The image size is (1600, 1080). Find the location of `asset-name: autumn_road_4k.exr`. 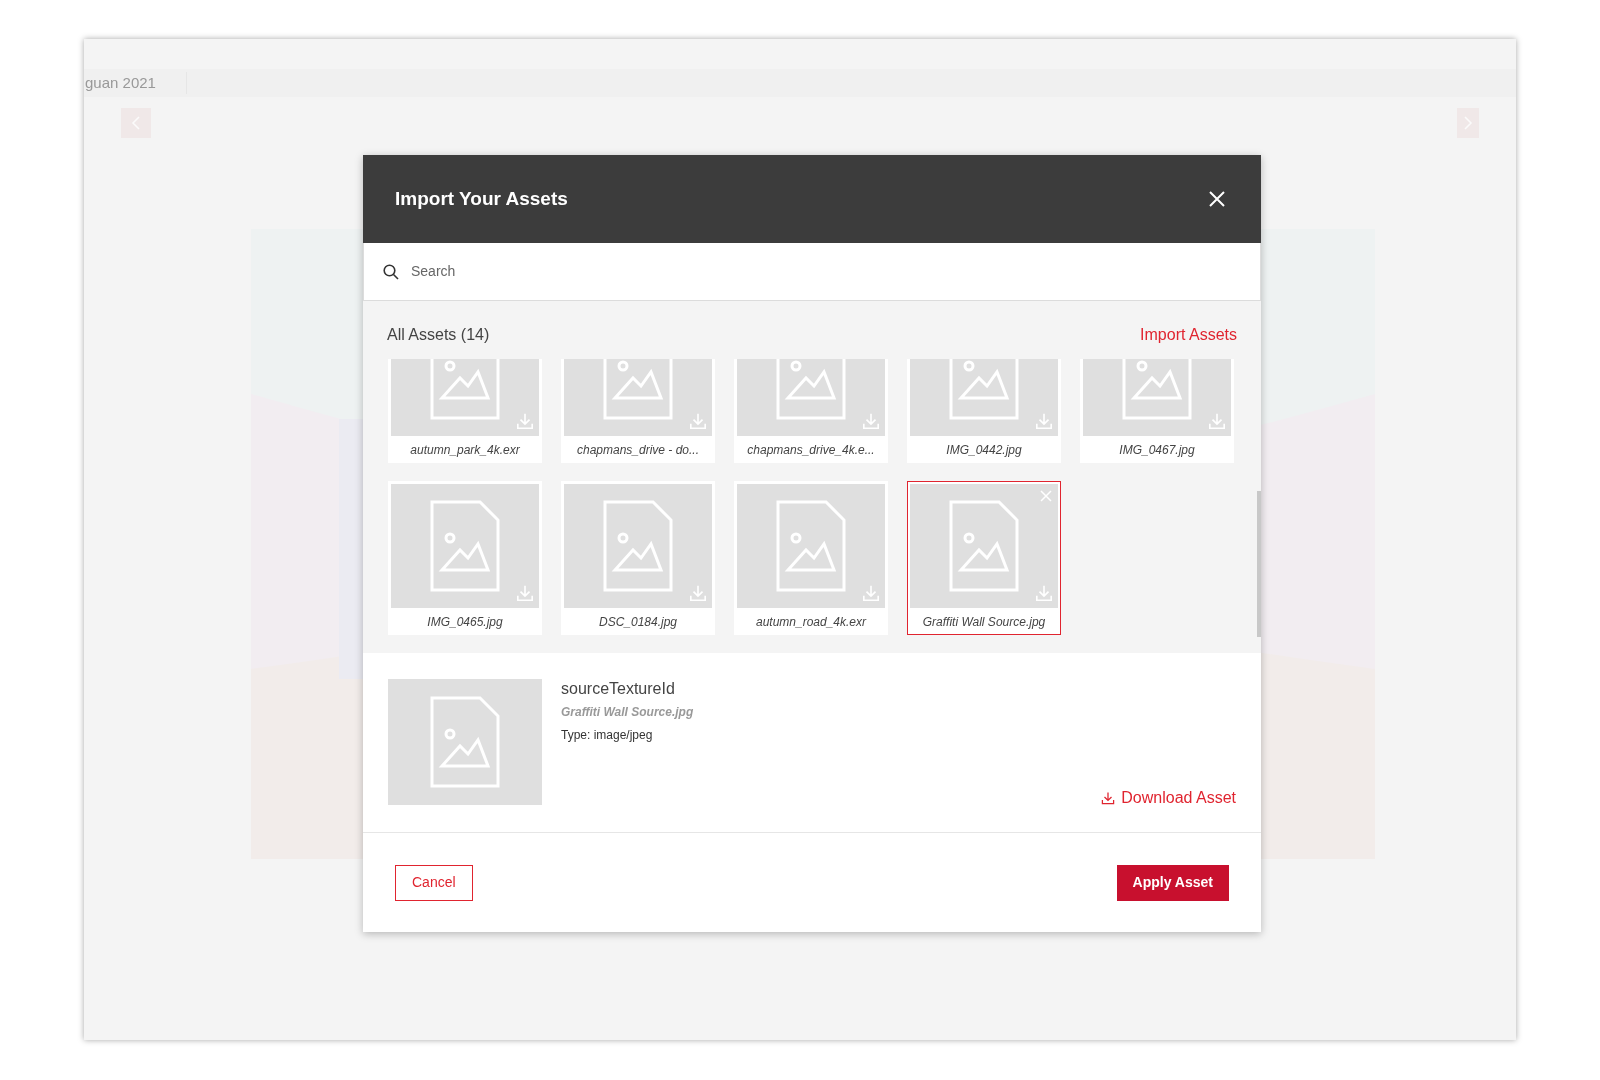

asset-name: autumn_road_4k.exr is located at coordinates (811, 622).